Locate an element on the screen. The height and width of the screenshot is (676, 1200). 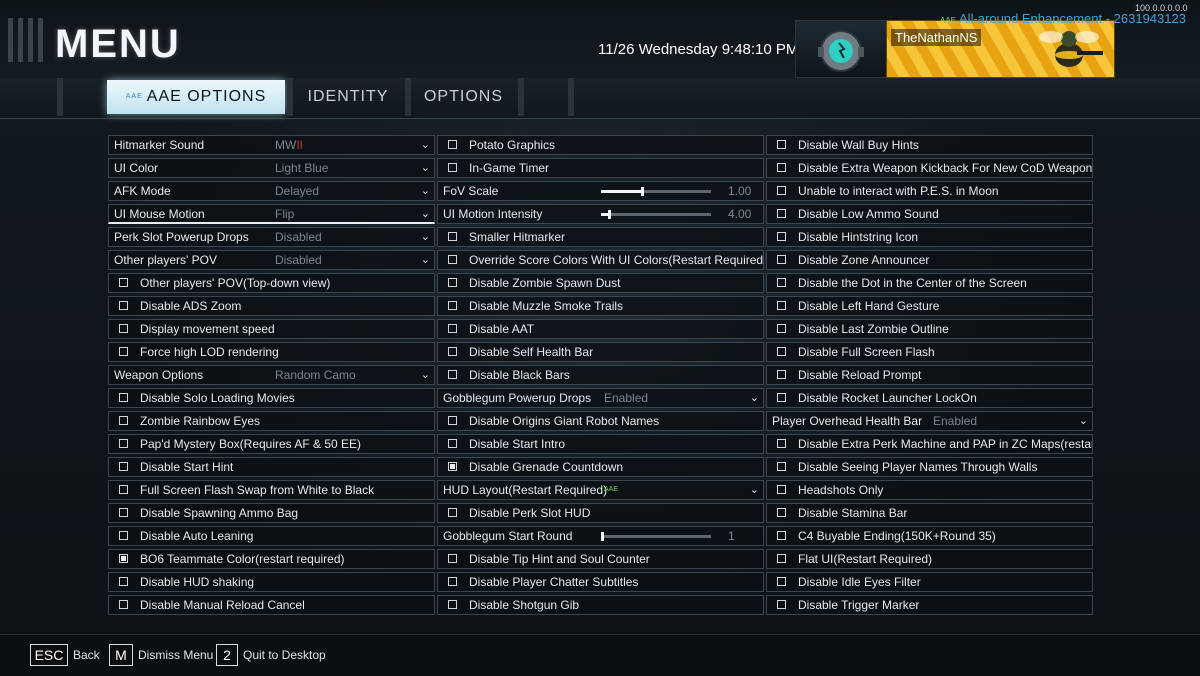
checkbox-disable-stamina-bar: Disable Stamina Bar is located at coordinates (929, 513).